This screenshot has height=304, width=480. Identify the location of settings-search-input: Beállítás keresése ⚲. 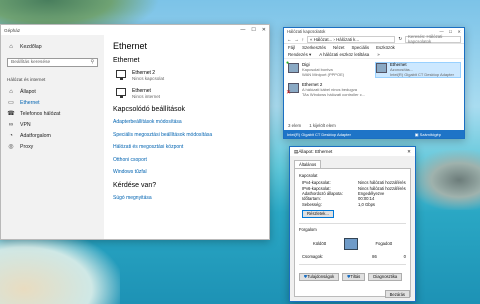
(52, 62).